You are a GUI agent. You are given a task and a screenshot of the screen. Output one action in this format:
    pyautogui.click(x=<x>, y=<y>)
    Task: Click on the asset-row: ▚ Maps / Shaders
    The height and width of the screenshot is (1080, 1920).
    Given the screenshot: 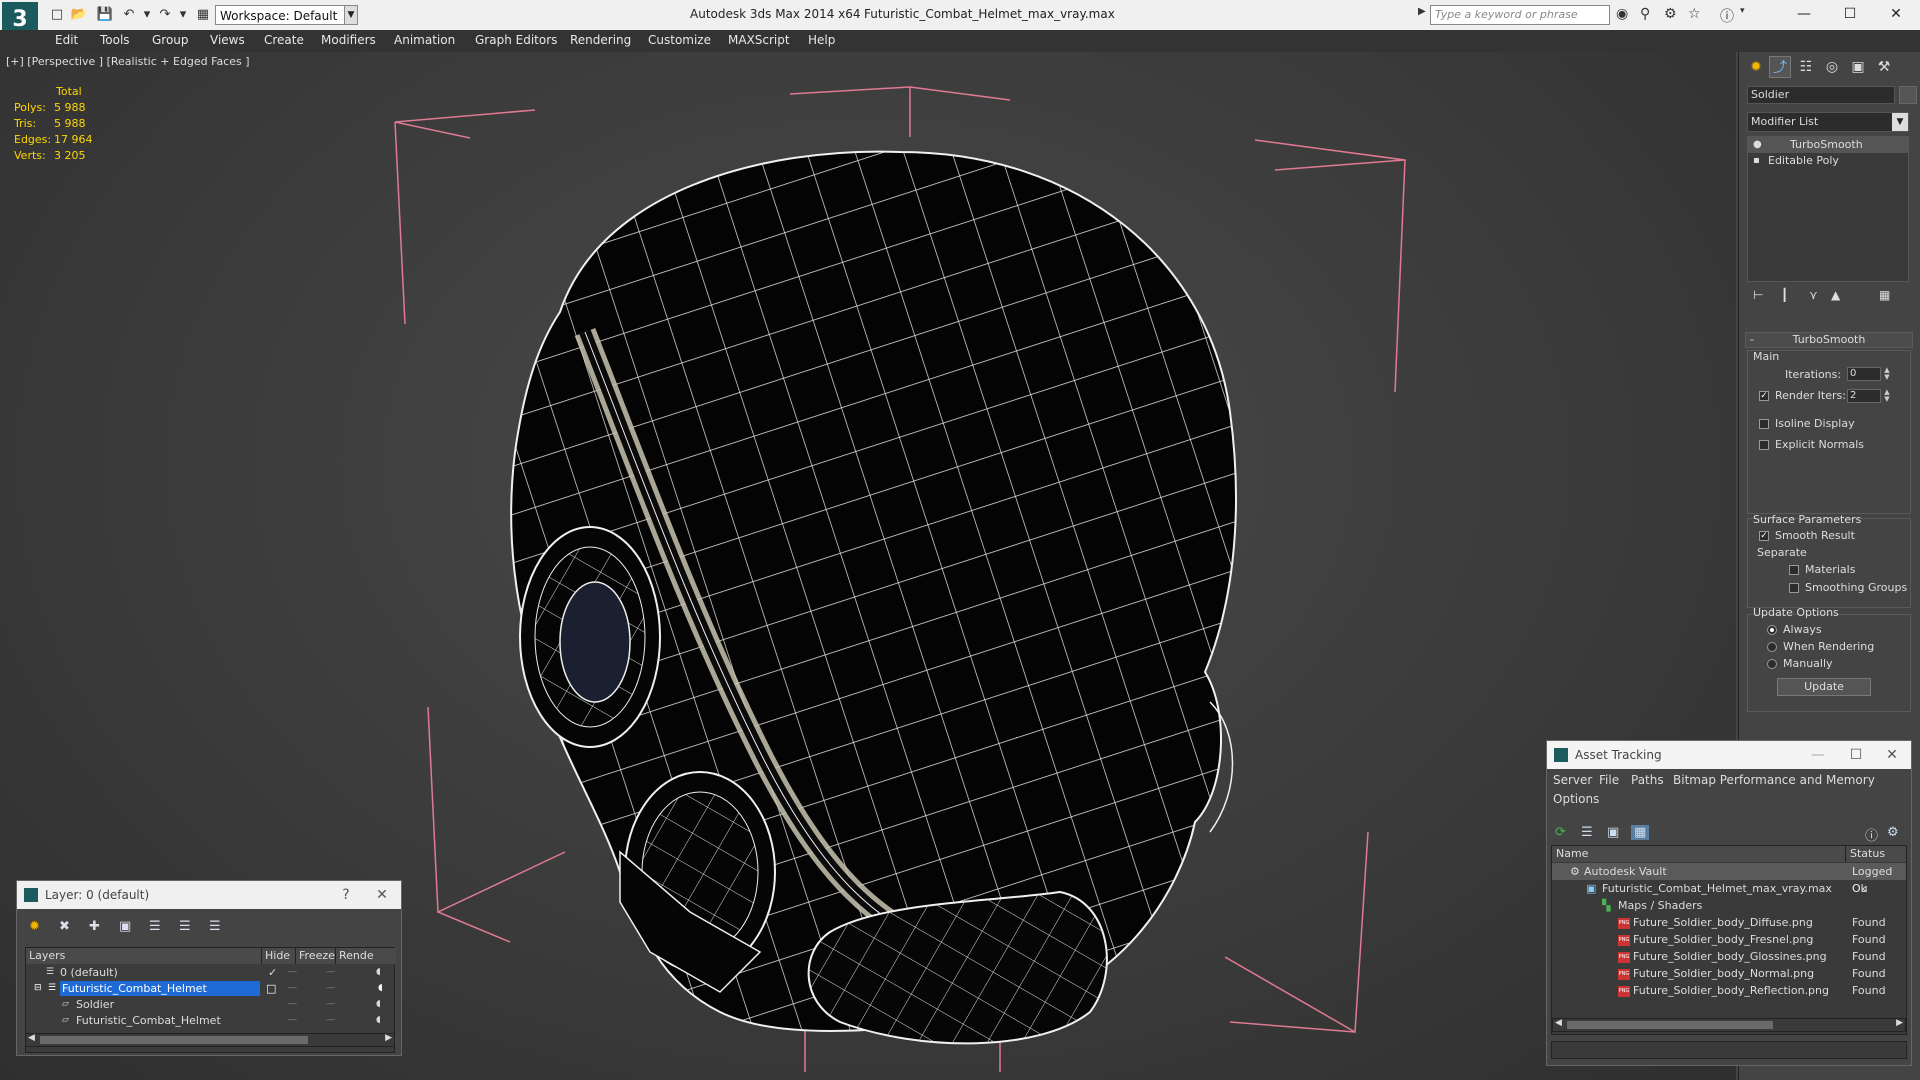 What is the action you would take?
    pyautogui.click(x=1729, y=905)
    